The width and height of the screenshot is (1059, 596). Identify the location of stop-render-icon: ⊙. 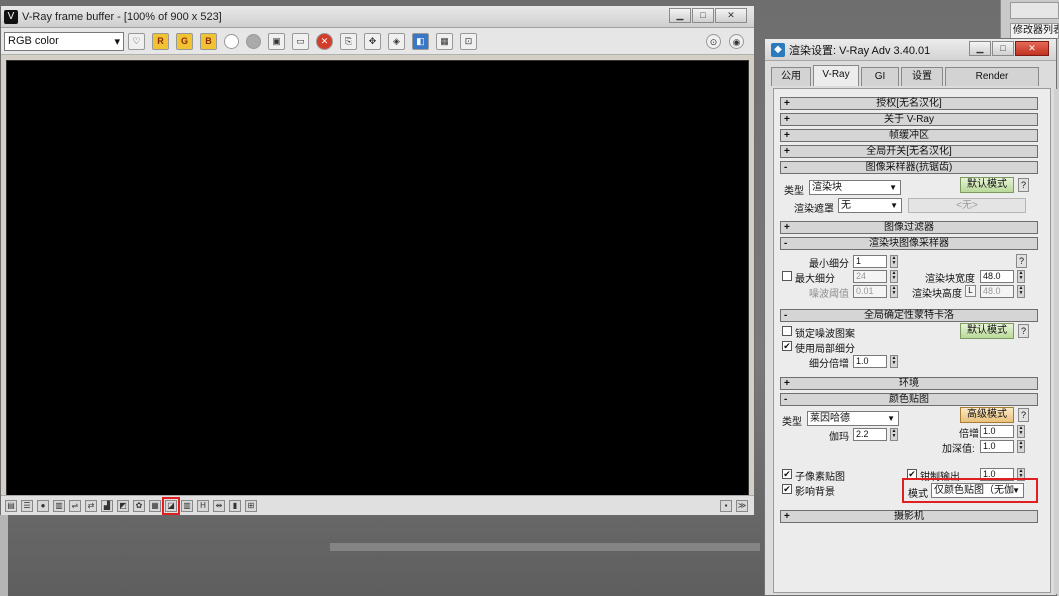
(713, 41).